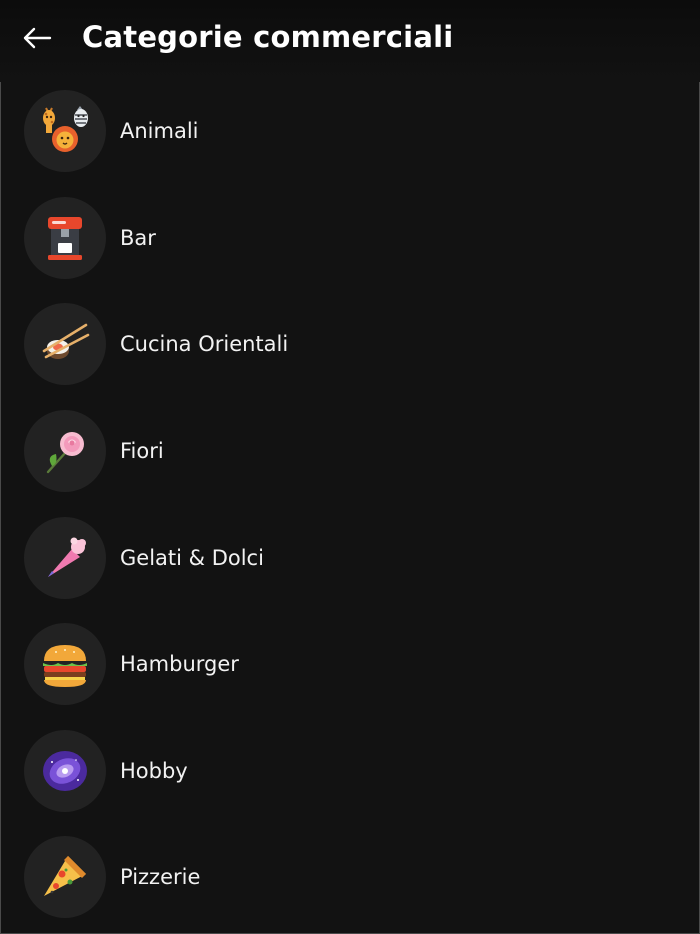 The height and width of the screenshot is (934, 700). I want to click on category-label: Hobby, so click(154, 770).